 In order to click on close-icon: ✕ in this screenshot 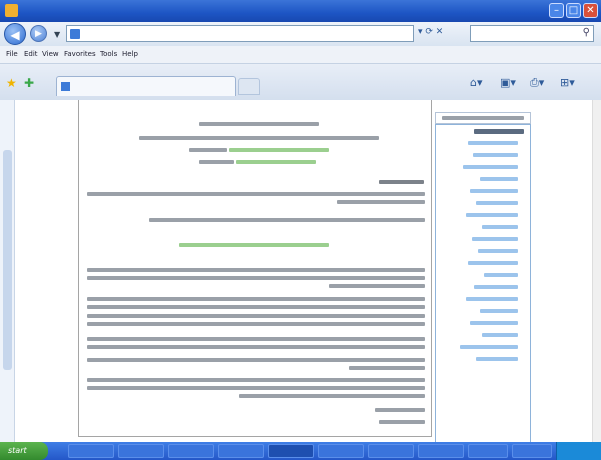, I will do `click(590, 10)`.